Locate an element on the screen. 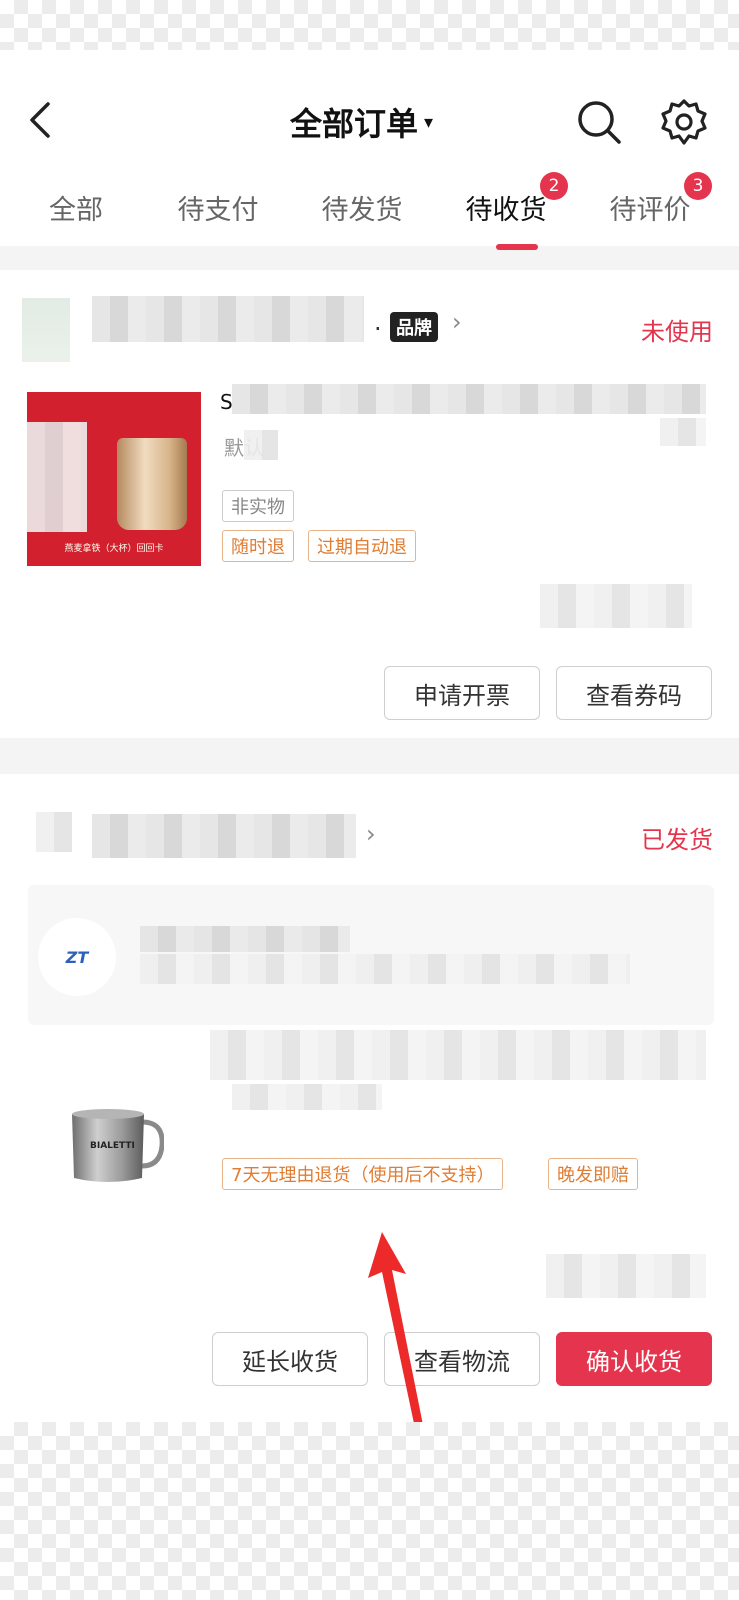  tag-refund-anytime: 随时退 is located at coordinates (258, 546).